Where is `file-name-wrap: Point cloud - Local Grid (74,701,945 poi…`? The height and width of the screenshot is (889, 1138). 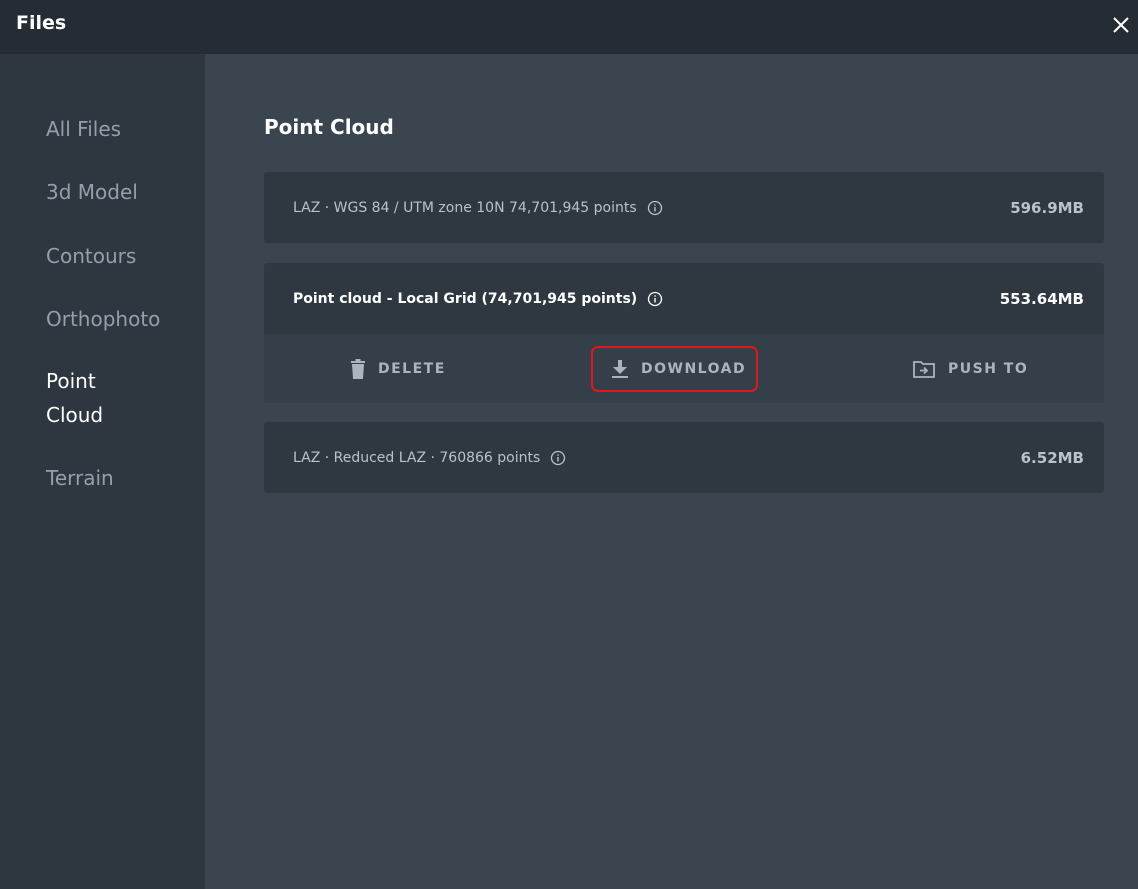
file-name-wrap: Point cloud - Local Grid (74,701,945 poi… is located at coordinates (478, 299).